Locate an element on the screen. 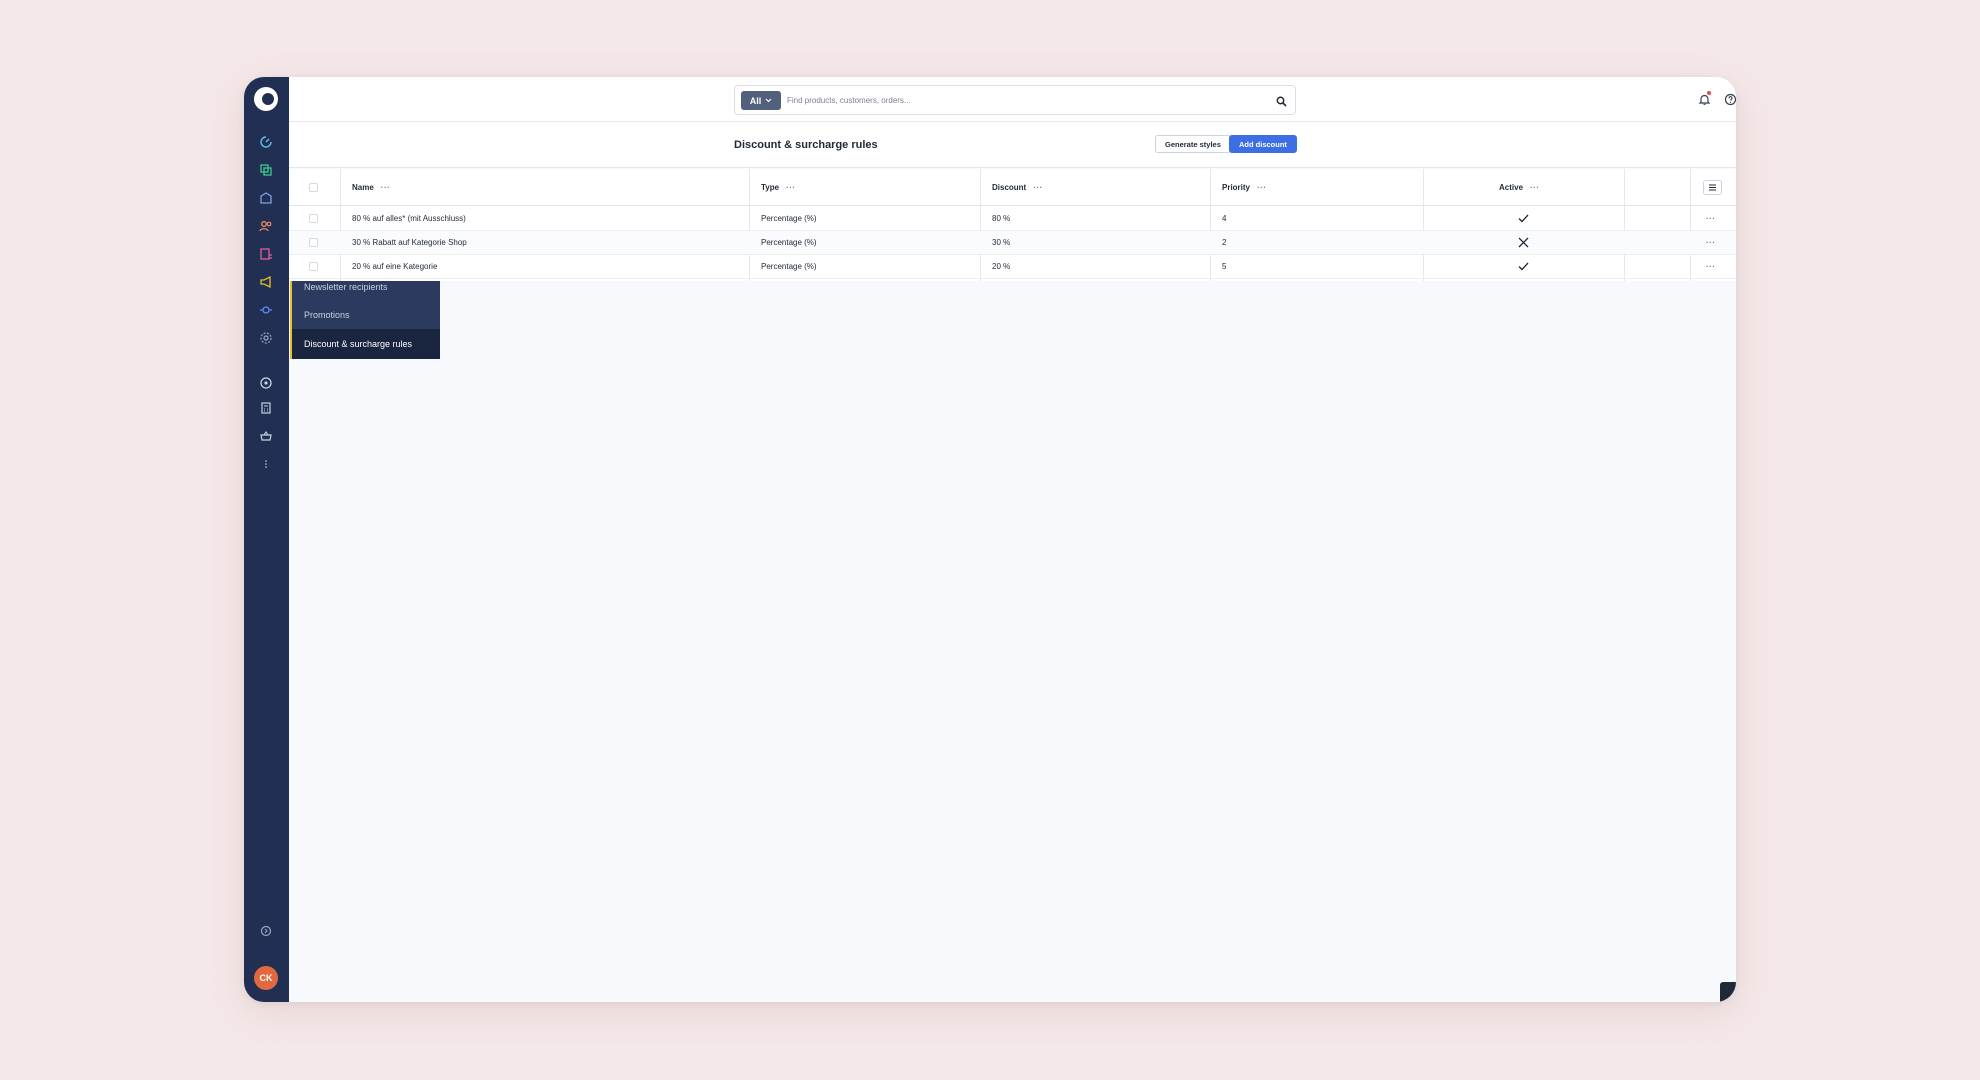  add-circle-icon is located at coordinates (266, 383).